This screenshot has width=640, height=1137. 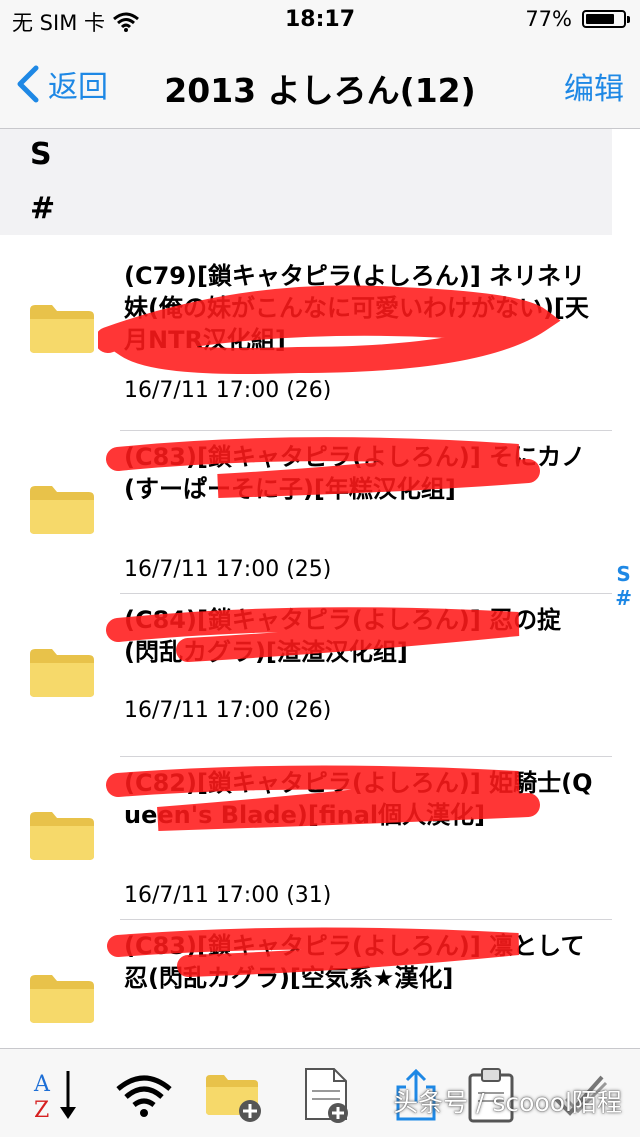 I want to click on item-meta: 16/7/11 17:00 (31), so click(x=228, y=895).